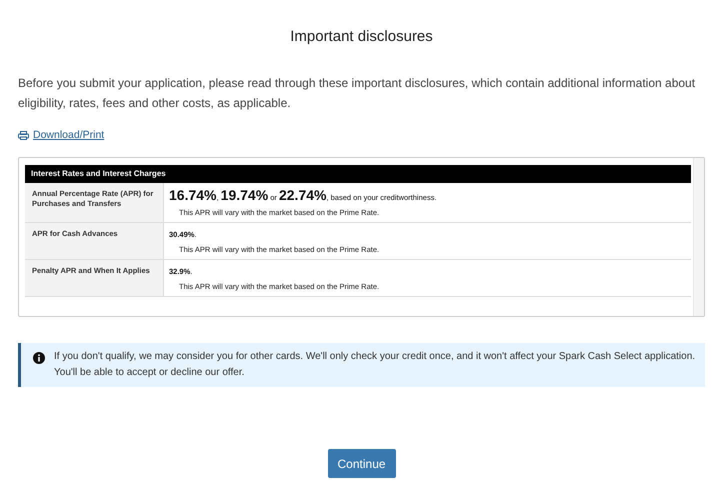 The height and width of the screenshot is (488, 723). Describe the element at coordinates (61, 136) in the screenshot. I see `download-print-link: Download/Print` at that location.